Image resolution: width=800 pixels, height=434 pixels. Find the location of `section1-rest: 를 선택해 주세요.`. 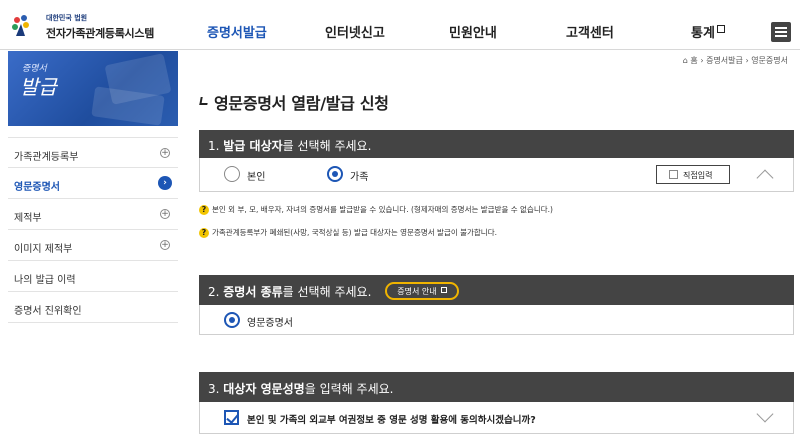

section1-rest: 를 선택해 주세요. is located at coordinates (327, 146).